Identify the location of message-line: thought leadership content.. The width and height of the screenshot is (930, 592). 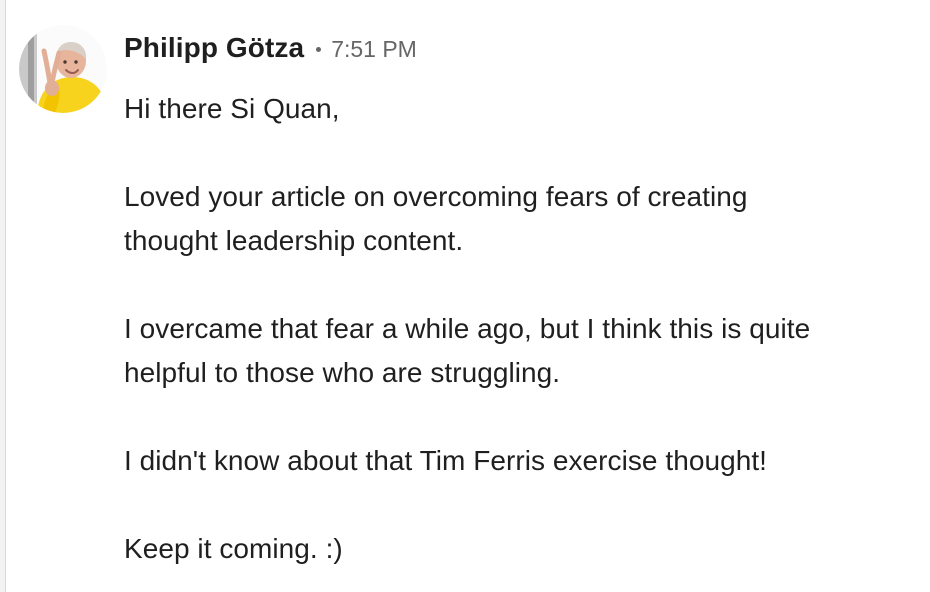
(294, 240).